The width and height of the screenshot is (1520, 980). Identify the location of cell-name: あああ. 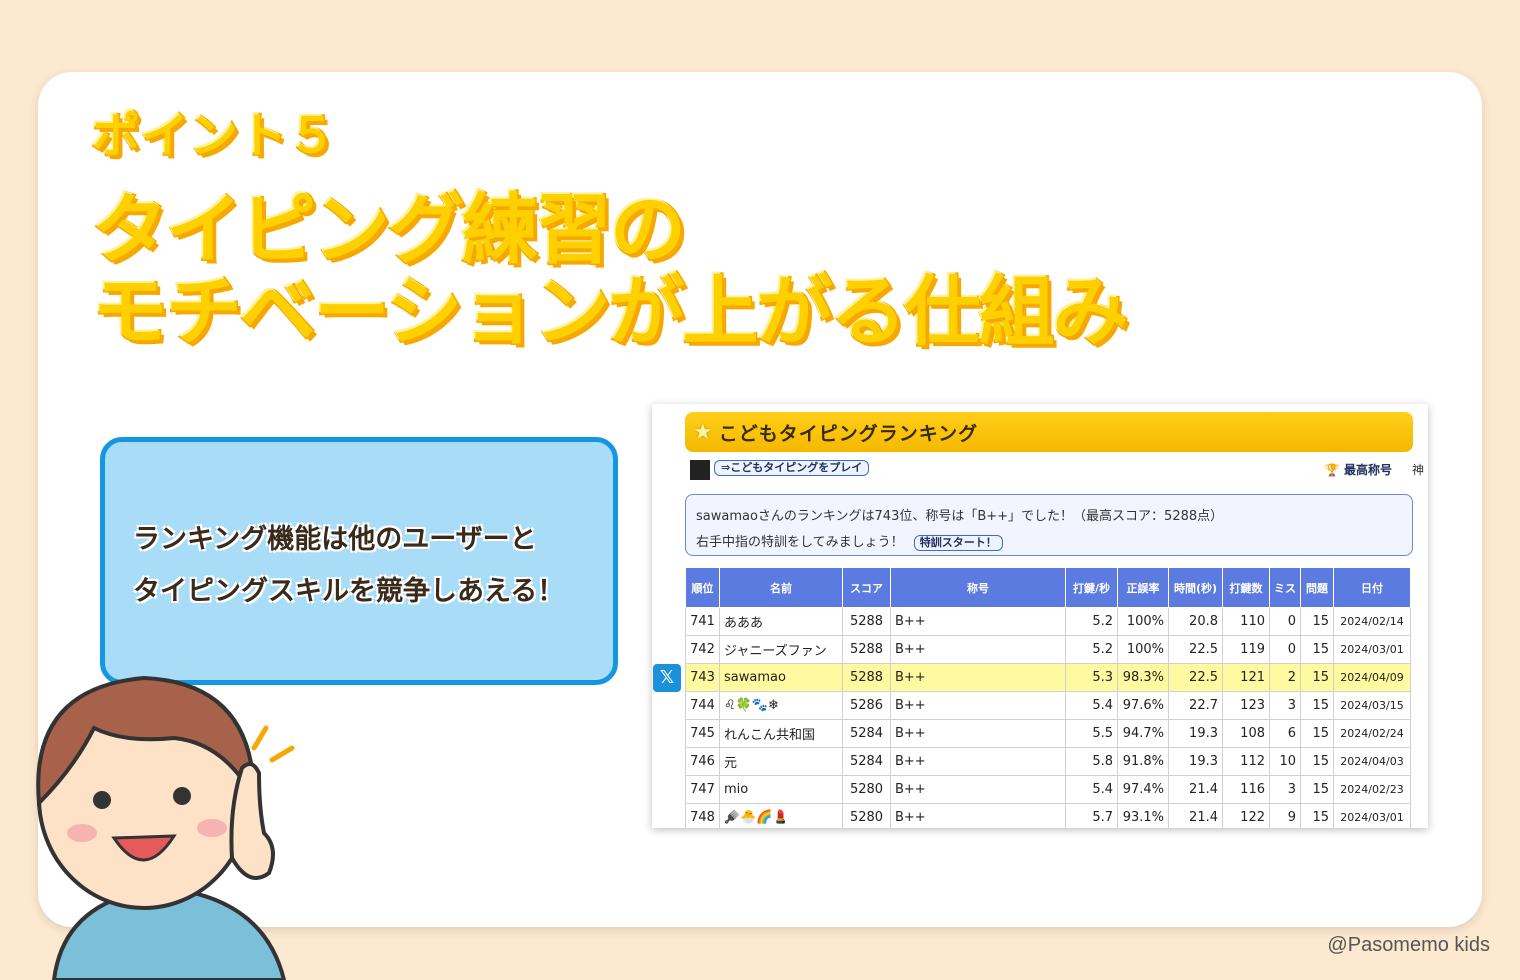
(781, 621).